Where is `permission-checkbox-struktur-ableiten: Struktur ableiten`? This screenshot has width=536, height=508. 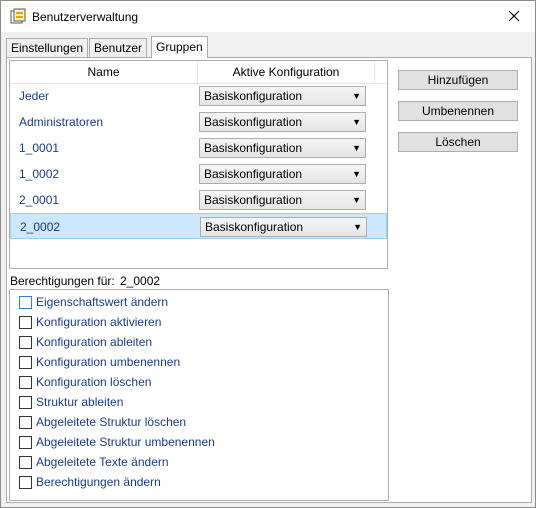 permission-checkbox-struktur-ableiten: Struktur ableiten is located at coordinates (199, 402).